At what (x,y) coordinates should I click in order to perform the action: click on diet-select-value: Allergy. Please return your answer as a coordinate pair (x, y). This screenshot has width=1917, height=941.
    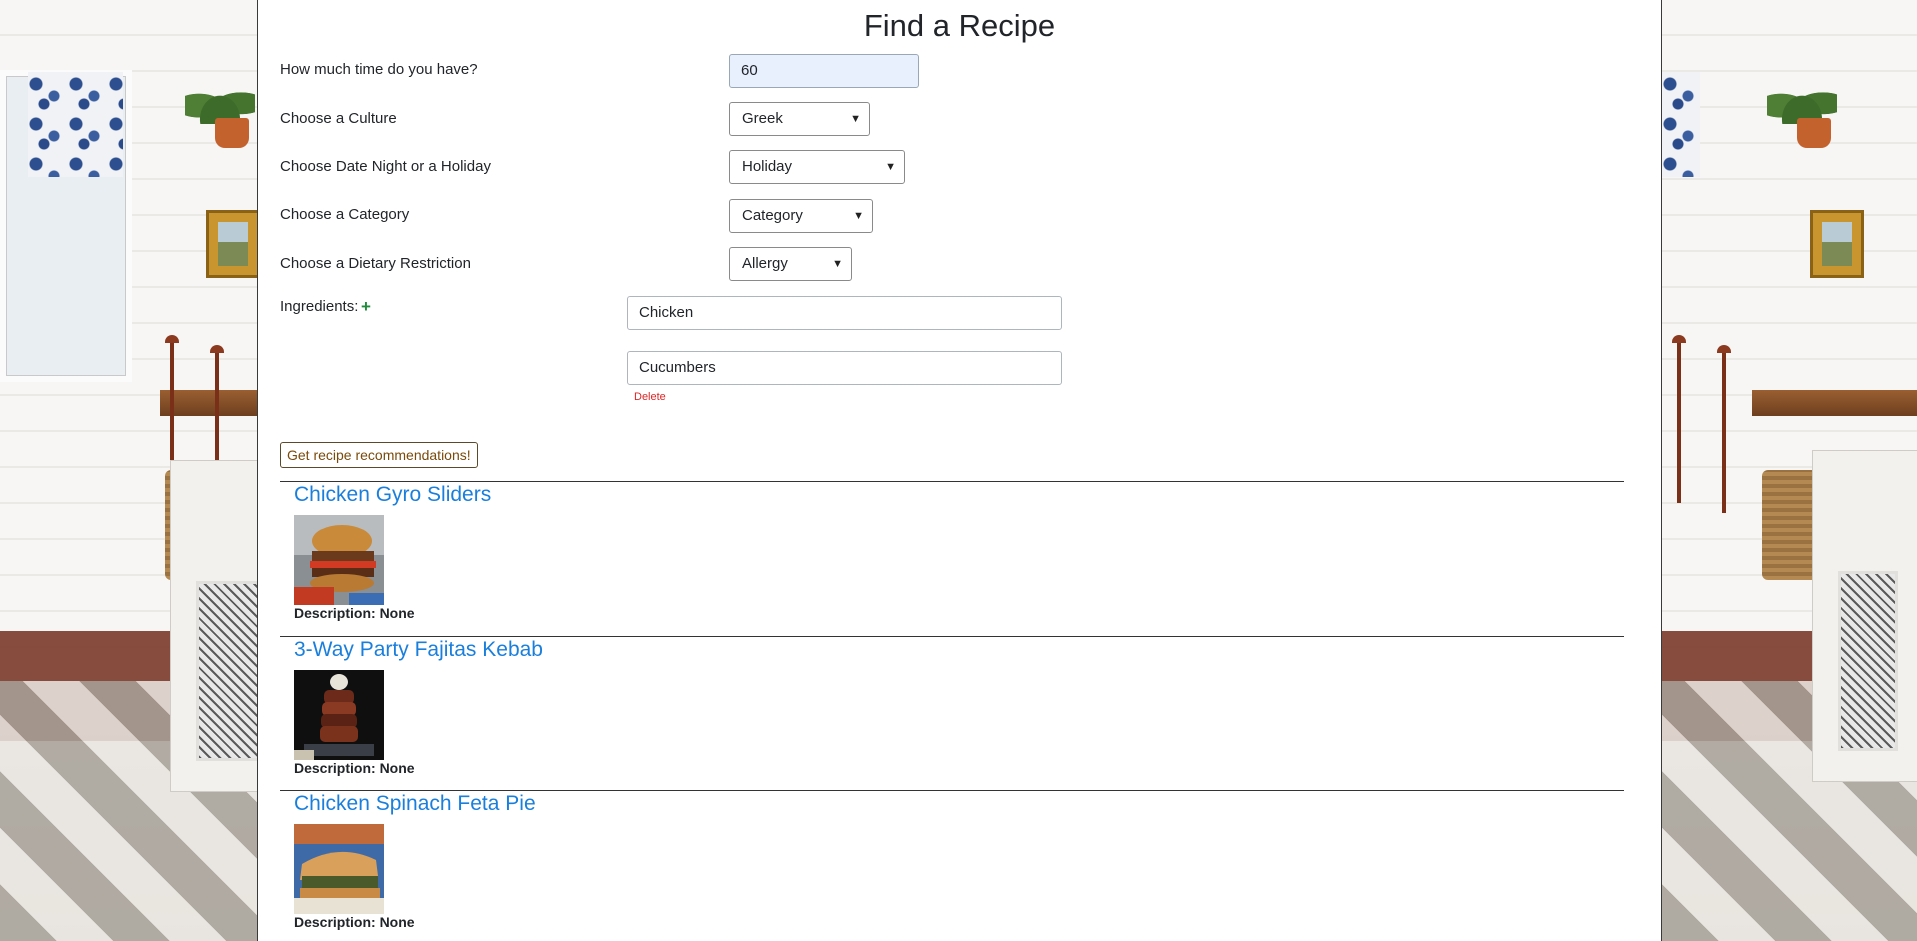
    Looking at the image, I should click on (765, 263).